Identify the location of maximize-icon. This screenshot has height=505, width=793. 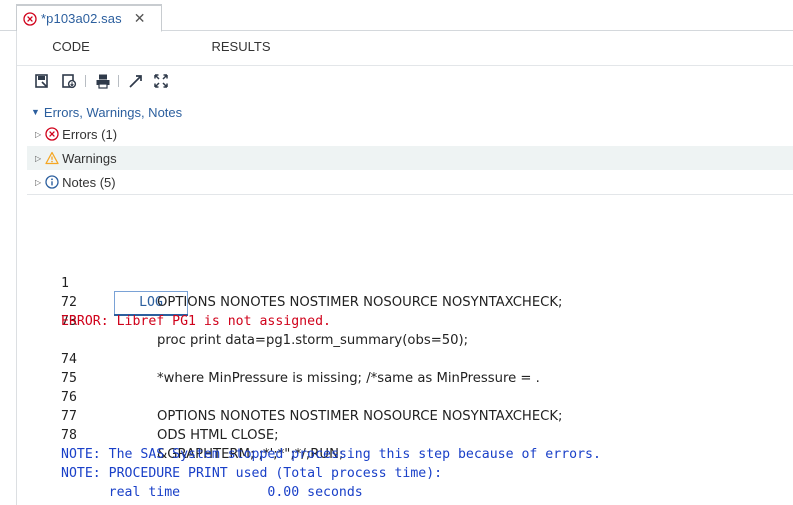
(161, 81).